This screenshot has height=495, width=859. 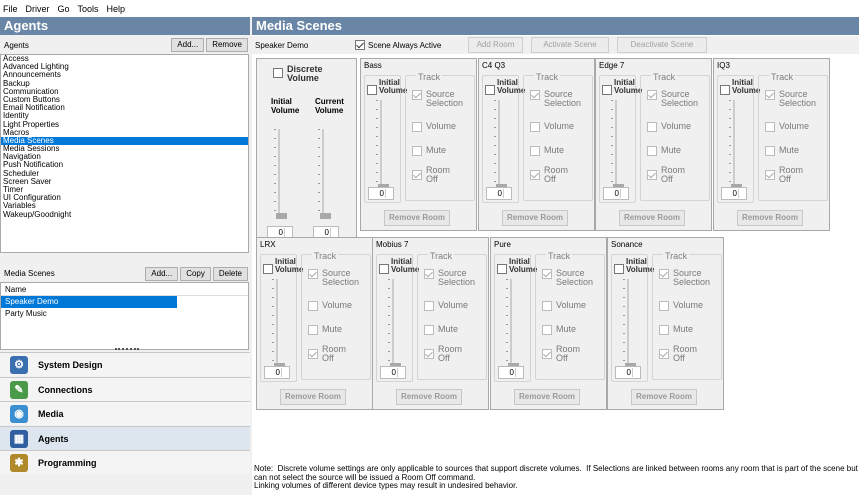 I want to click on nav-media: ◉ Media, so click(x=125, y=413).